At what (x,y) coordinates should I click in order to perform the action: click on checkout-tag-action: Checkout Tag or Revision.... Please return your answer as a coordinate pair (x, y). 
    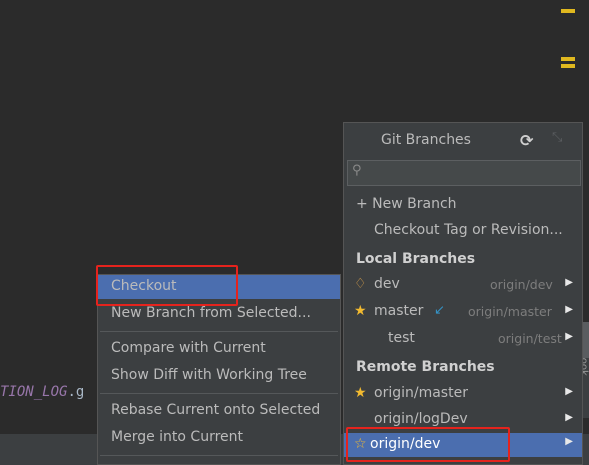
    Looking at the image, I should click on (463, 231).